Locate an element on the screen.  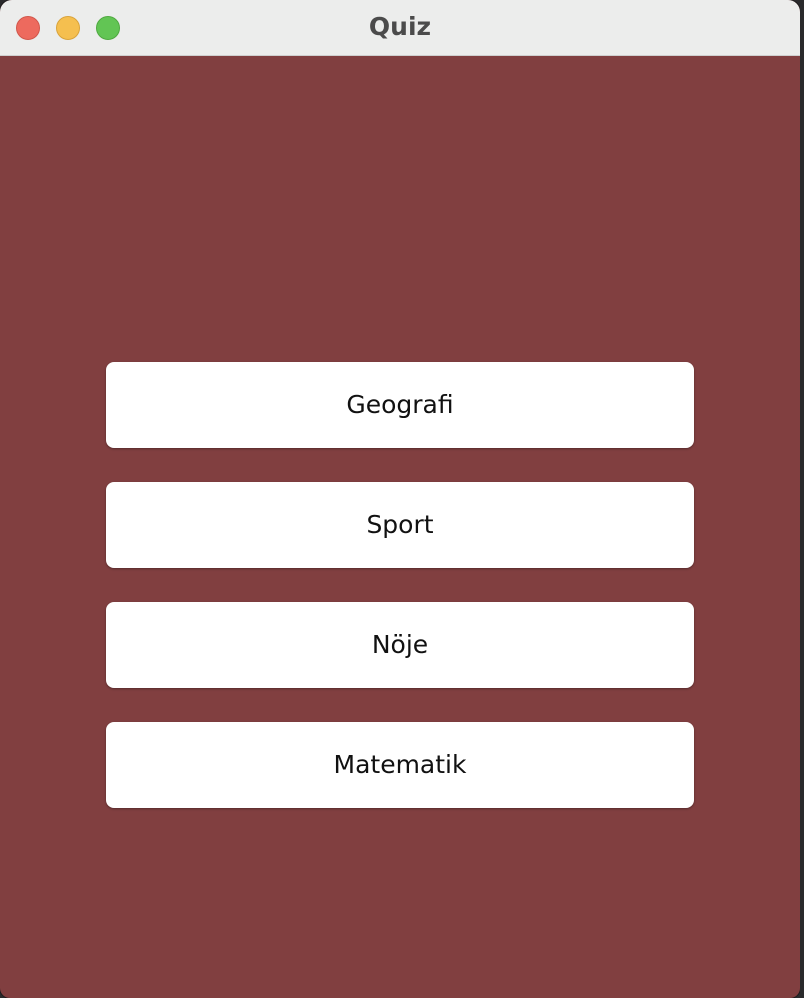
title-bar: Quiz is located at coordinates (400, 28).